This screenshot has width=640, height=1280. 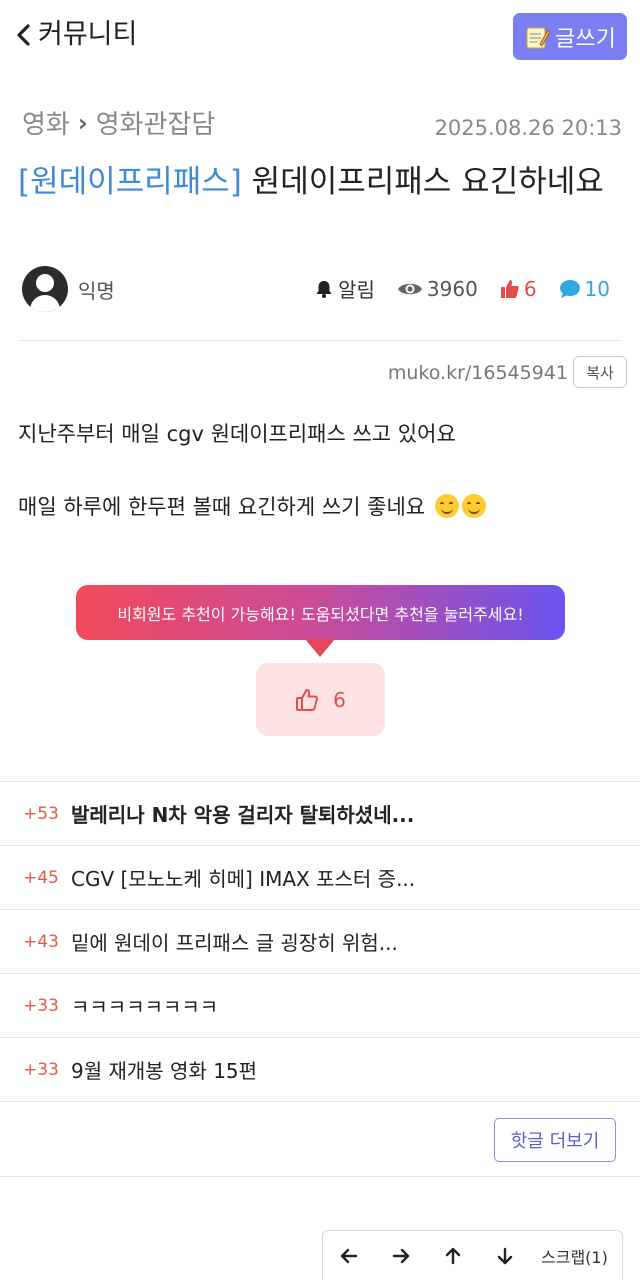 What do you see at coordinates (82, 122) in the screenshot?
I see `chevron-right-icon: ›` at bounding box center [82, 122].